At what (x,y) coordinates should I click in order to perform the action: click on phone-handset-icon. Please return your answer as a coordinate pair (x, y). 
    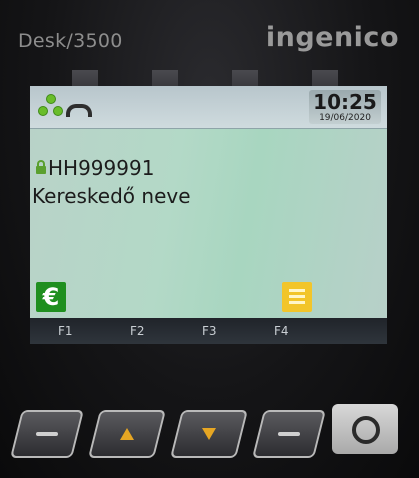
    Looking at the image, I should click on (79, 110).